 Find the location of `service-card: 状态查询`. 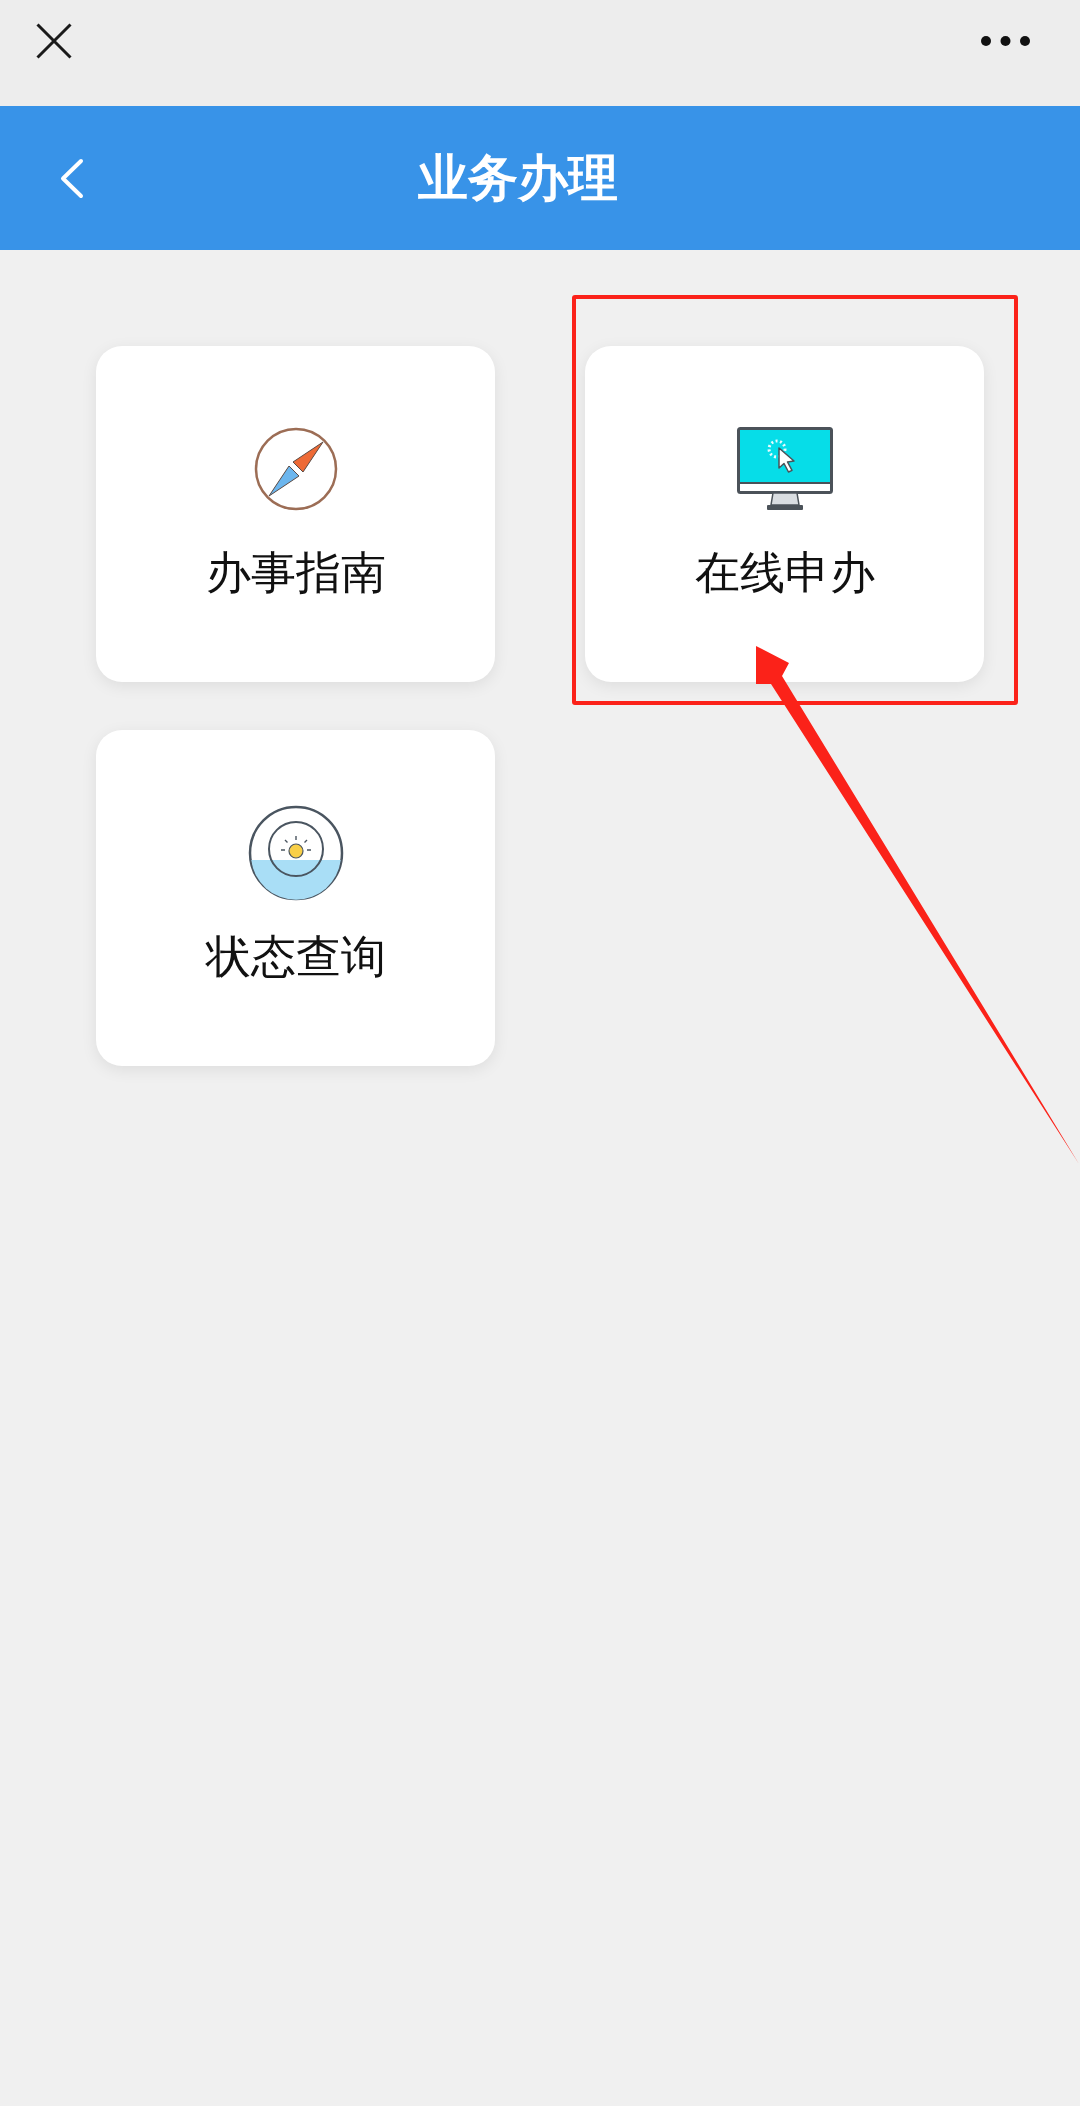

service-card: 状态查询 is located at coordinates (295, 898).